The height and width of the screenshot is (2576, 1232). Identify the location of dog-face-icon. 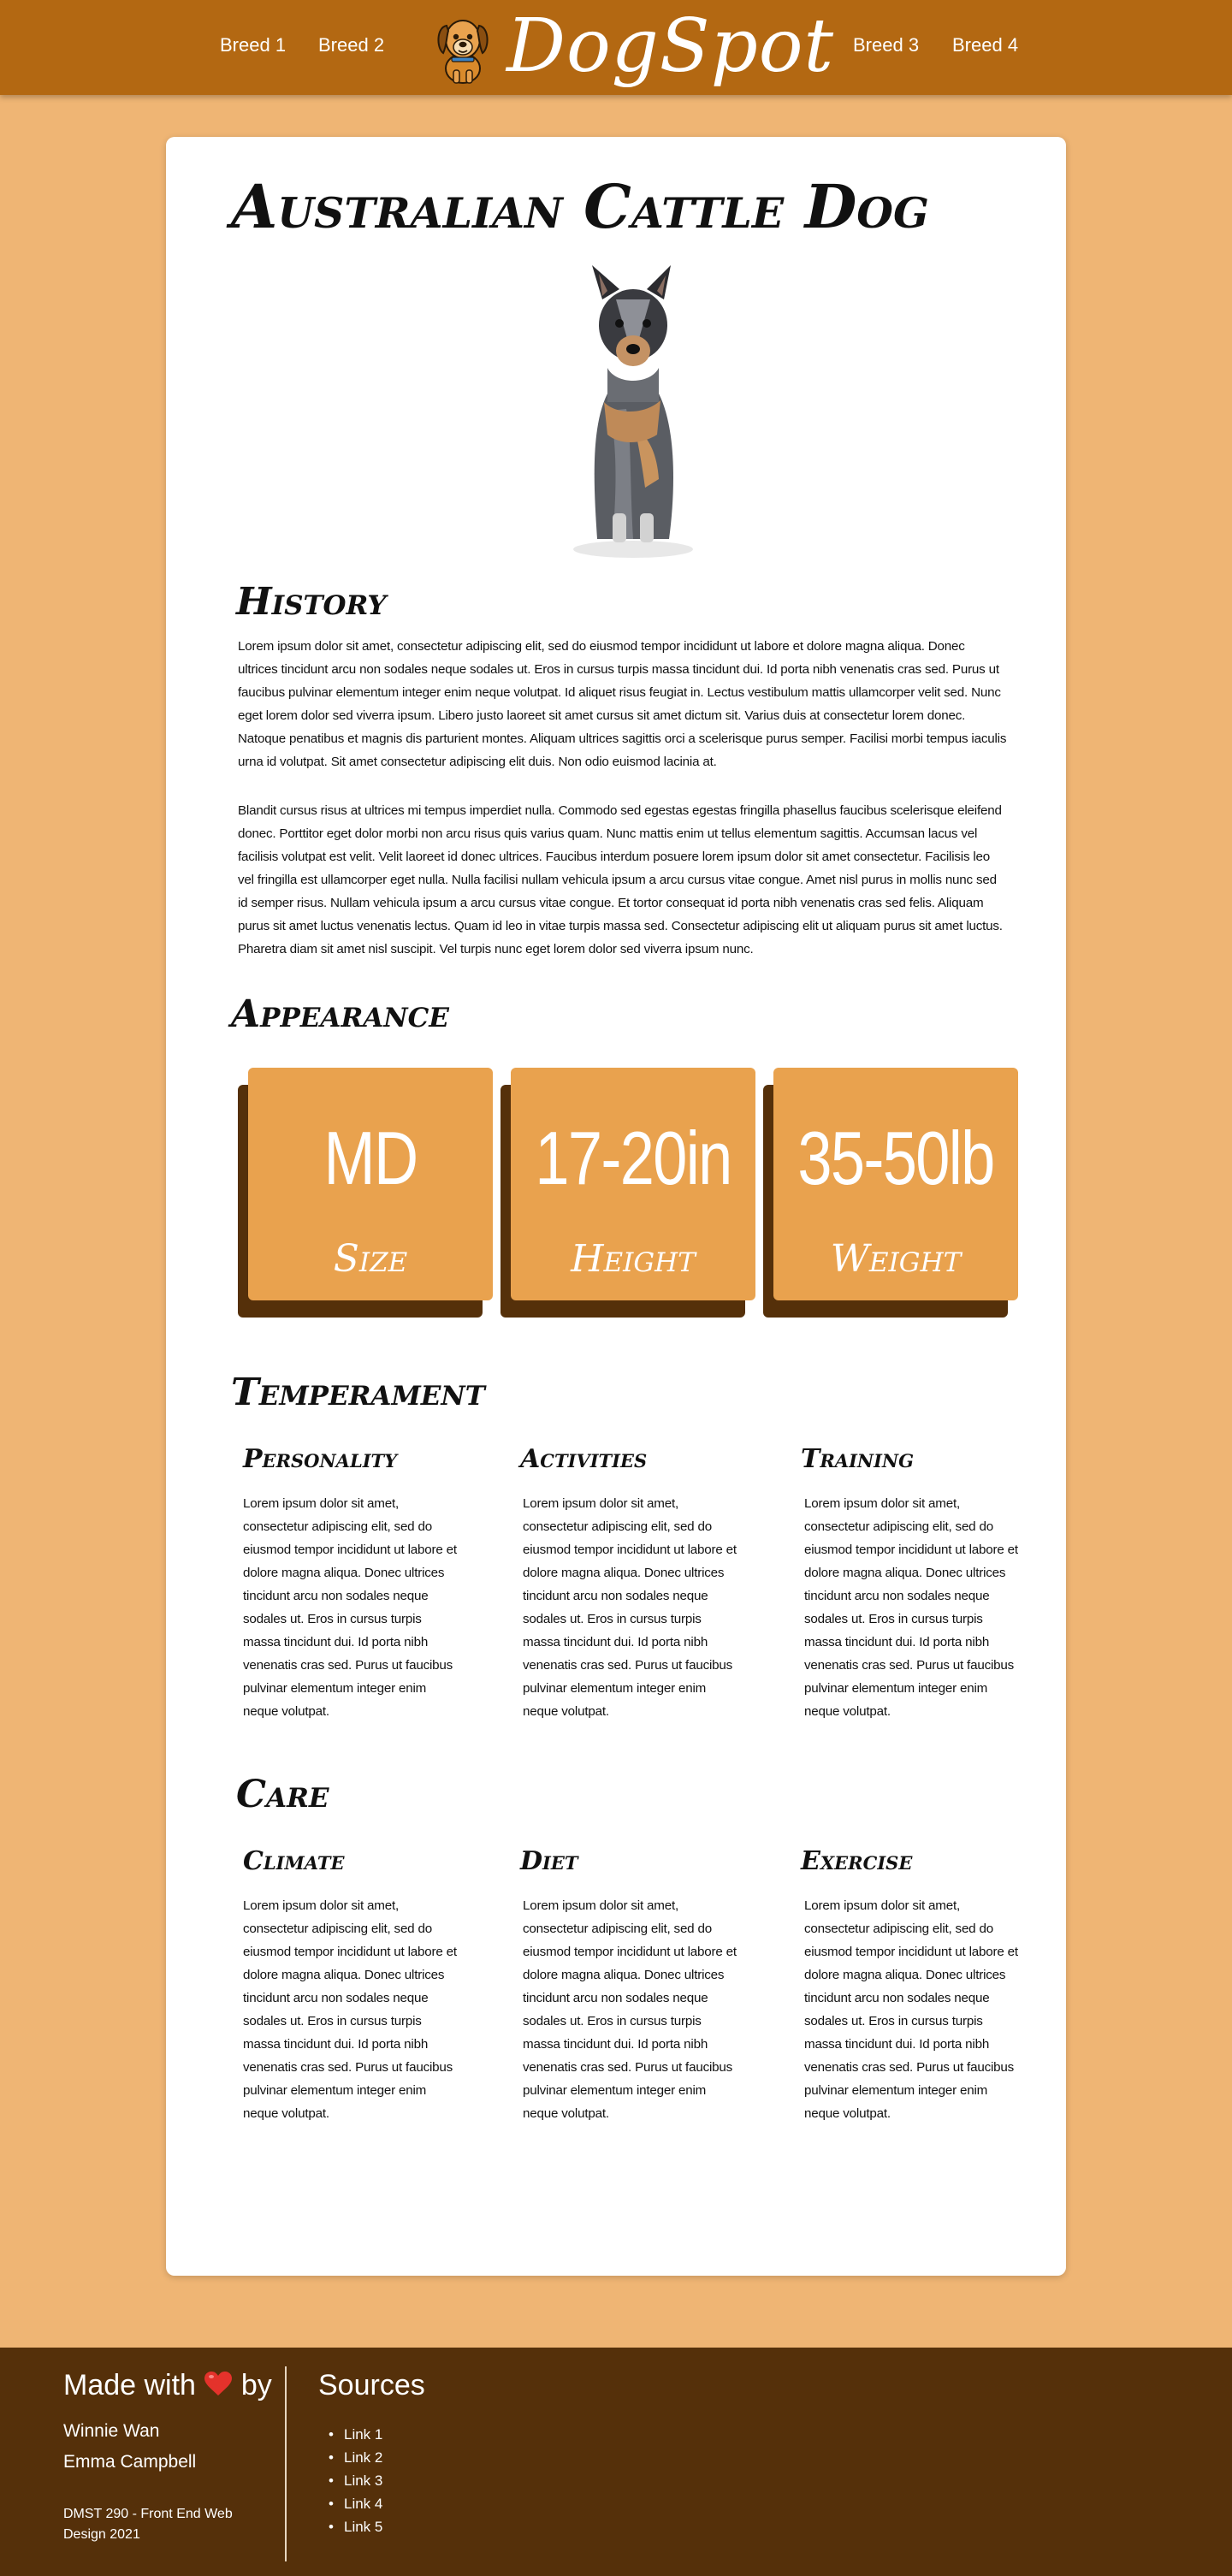
(463, 47).